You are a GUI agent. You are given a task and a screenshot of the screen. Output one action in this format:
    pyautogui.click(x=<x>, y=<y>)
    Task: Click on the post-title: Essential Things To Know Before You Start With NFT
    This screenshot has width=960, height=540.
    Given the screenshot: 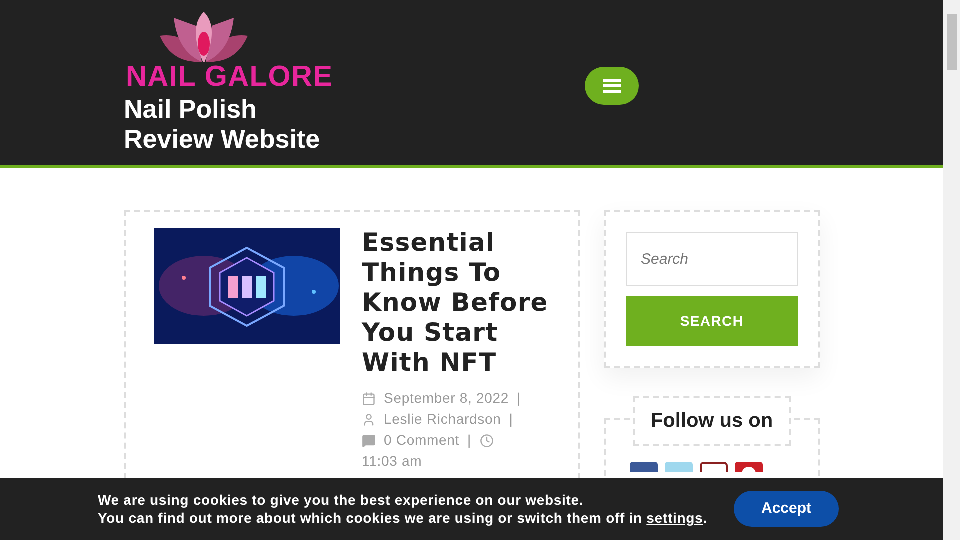 What is the action you would take?
    pyautogui.click(x=457, y=303)
    